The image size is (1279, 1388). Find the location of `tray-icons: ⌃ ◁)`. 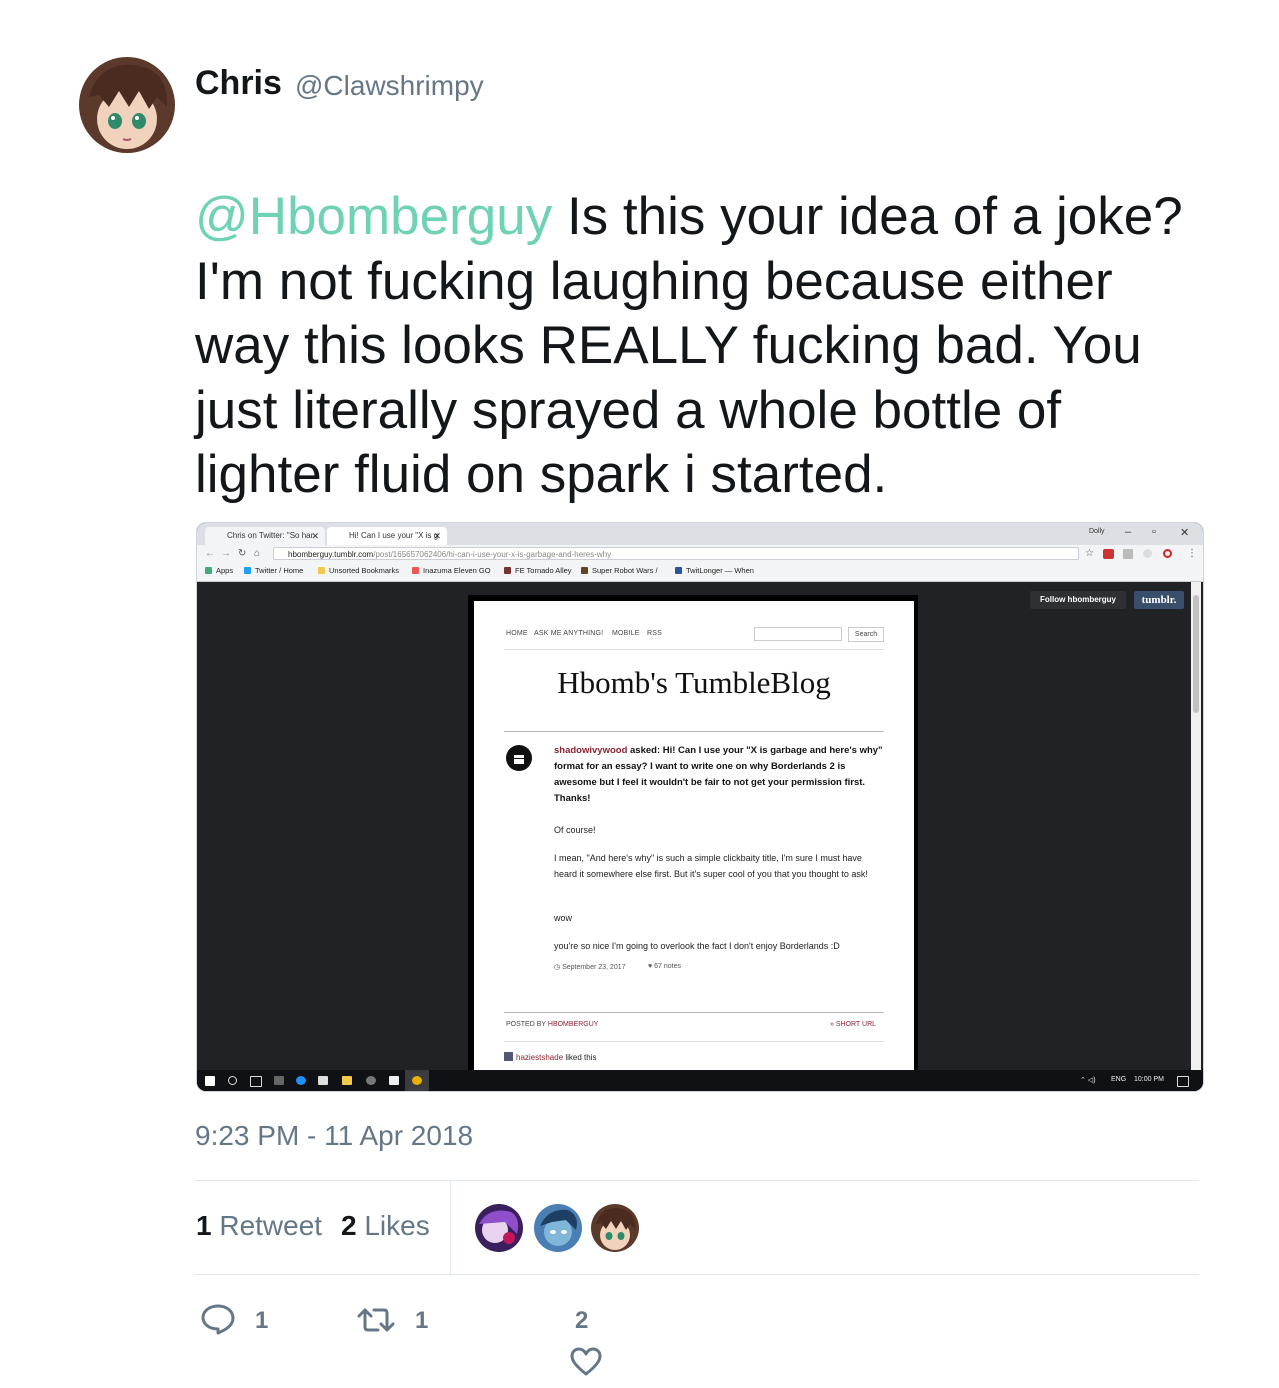

tray-icons: ⌃ ◁) is located at coordinates (1088, 1080).